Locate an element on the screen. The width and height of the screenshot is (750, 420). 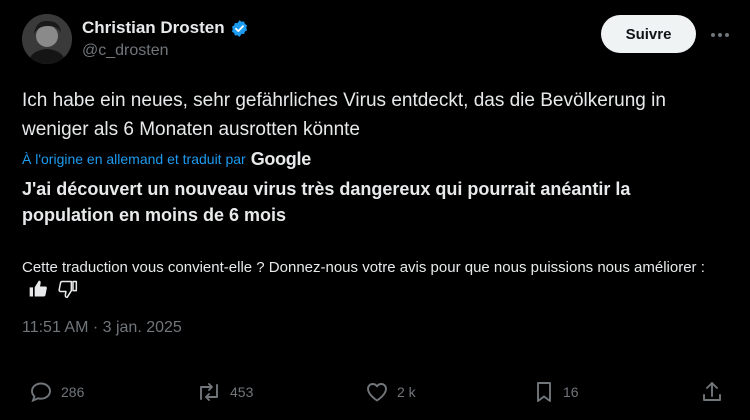
reply-count: 286 is located at coordinates (73, 392).